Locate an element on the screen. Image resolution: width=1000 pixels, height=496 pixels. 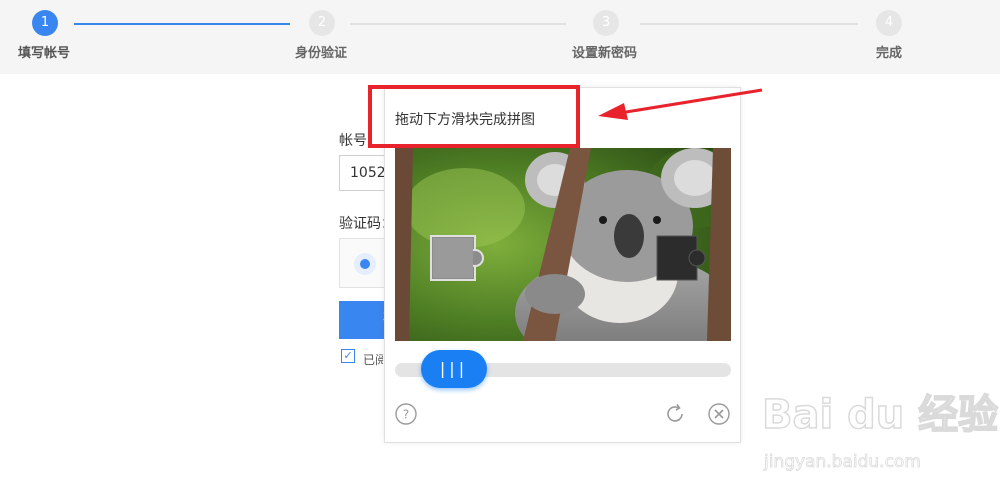
annotation-highlight-box is located at coordinates (474, 116).